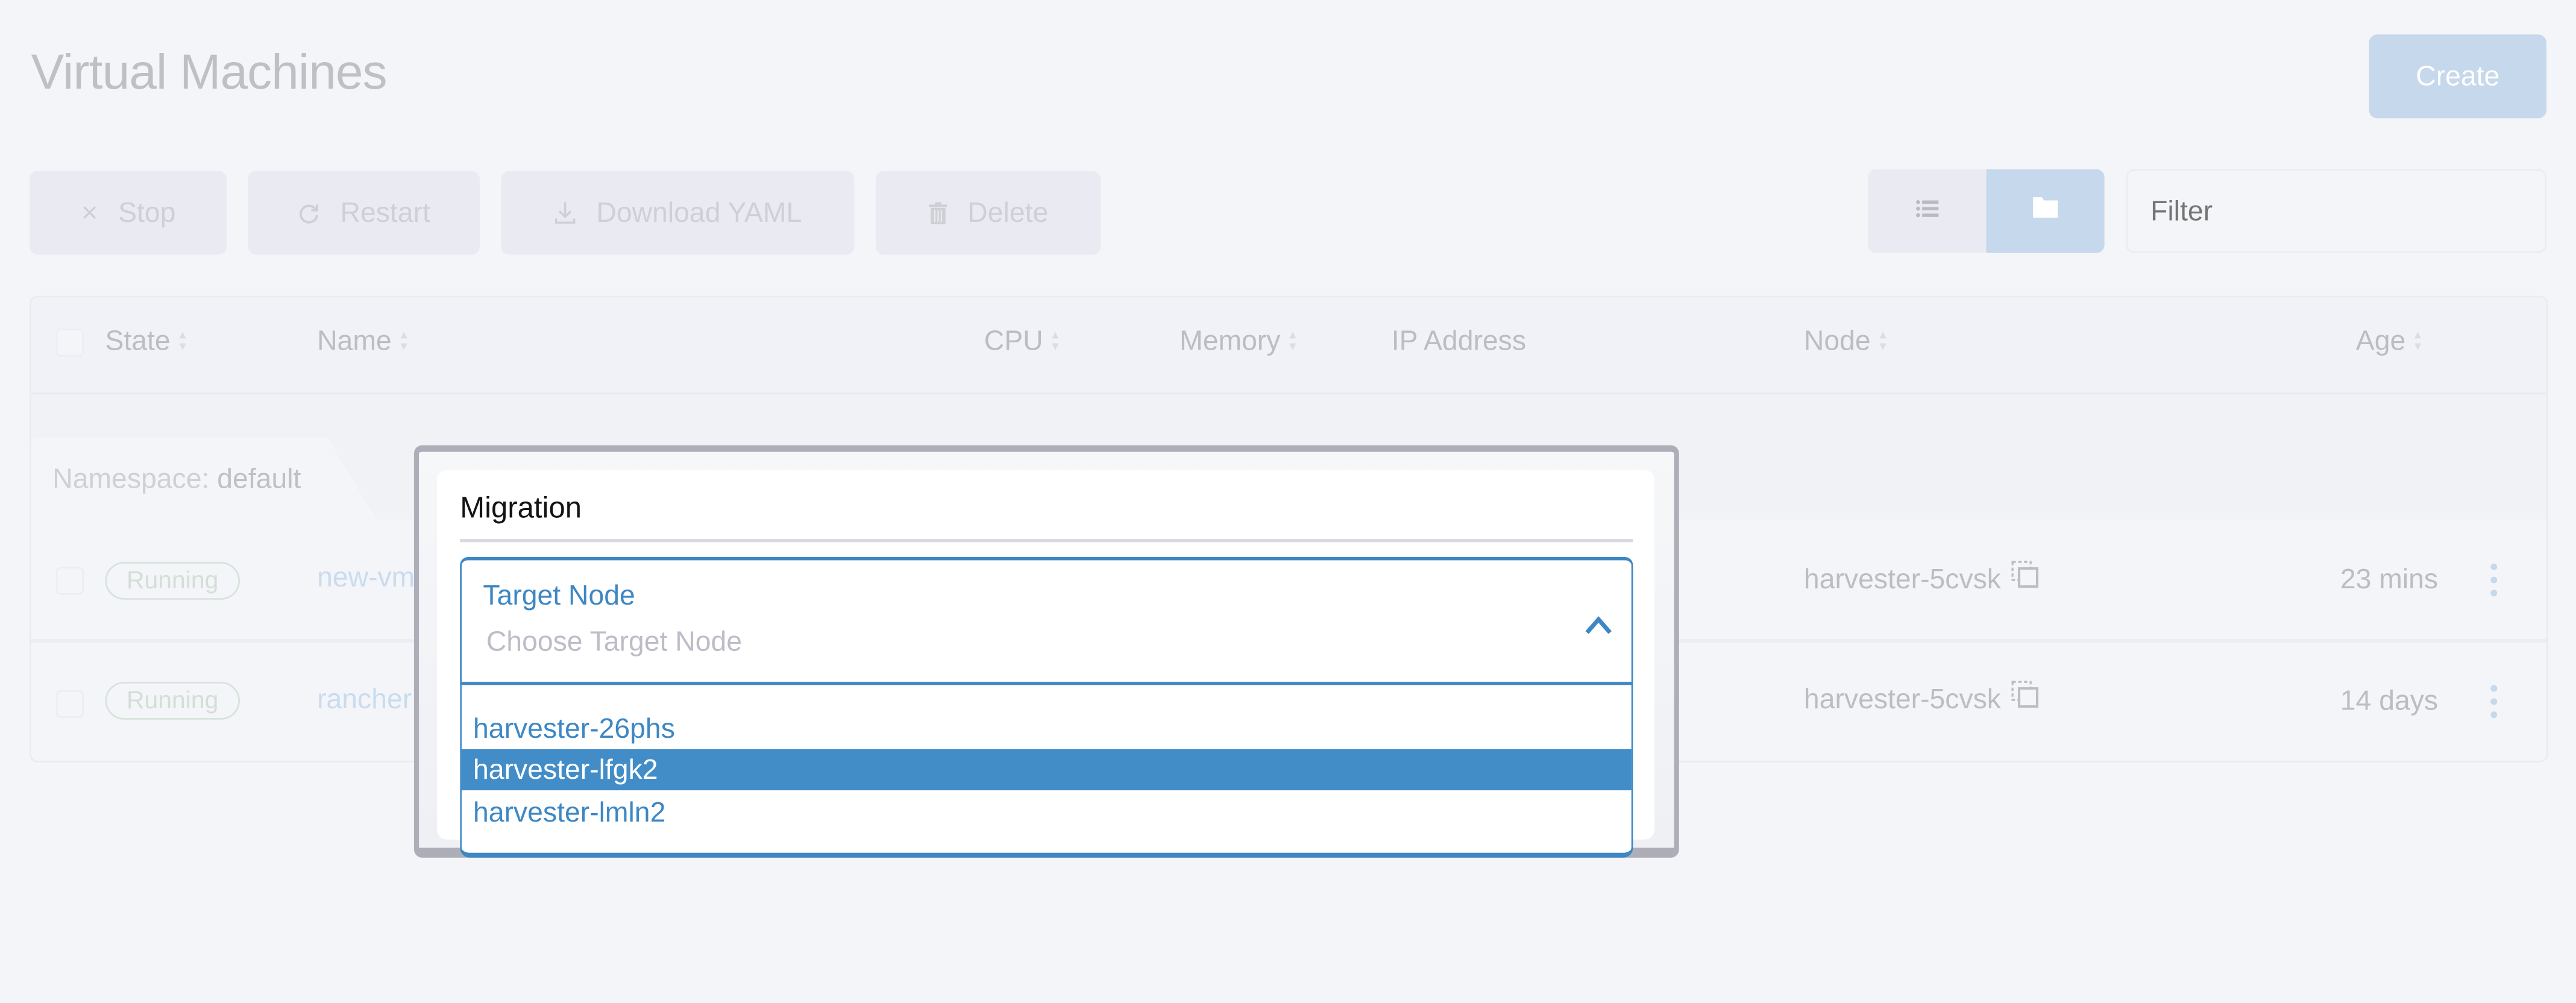  I want to click on delete-button: Delete, so click(988, 213).